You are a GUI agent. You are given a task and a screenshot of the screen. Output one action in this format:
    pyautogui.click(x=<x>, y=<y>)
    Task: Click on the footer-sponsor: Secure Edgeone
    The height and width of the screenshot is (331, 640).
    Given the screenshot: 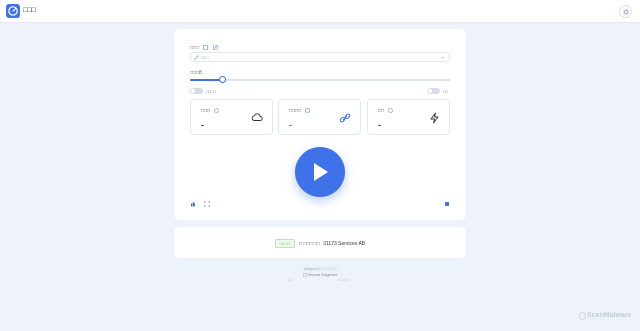 What is the action you would take?
    pyautogui.click(x=320, y=274)
    